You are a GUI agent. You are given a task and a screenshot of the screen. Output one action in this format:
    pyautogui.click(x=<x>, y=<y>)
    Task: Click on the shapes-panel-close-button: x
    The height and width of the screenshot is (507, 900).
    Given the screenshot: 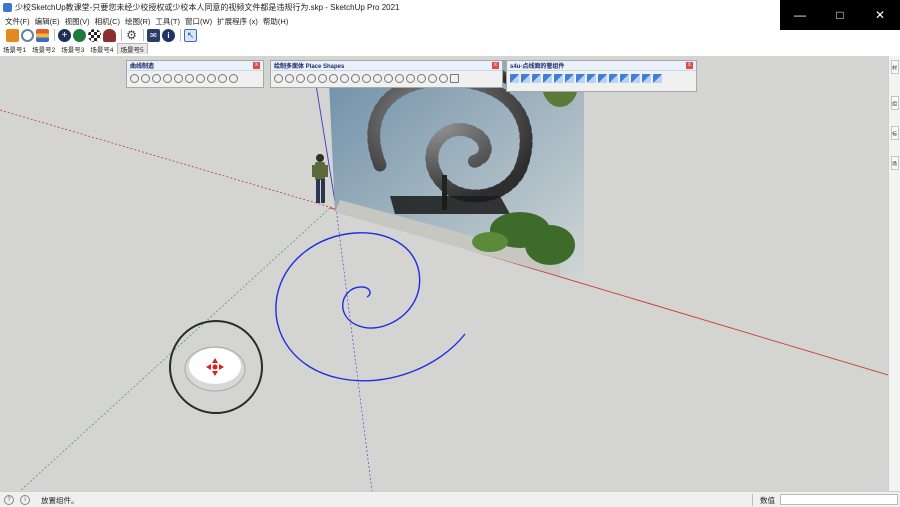 What is the action you would take?
    pyautogui.click(x=495, y=65)
    